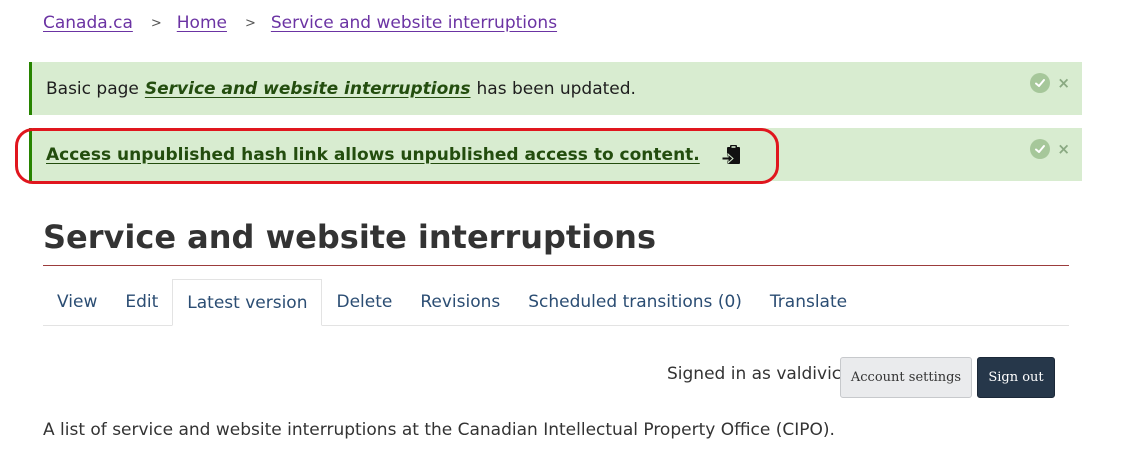 Image resolution: width=1135 pixels, height=461 pixels. I want to click on breadcrumb-canada: Canada.ca, so click(88, 23).